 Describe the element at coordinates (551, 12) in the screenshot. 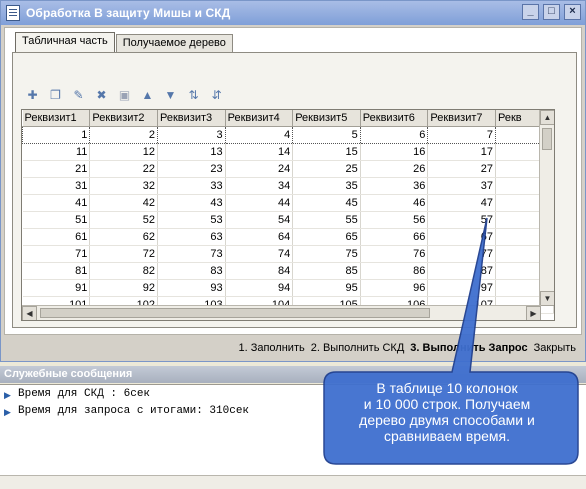

I see `maximize-button: □` at that location.